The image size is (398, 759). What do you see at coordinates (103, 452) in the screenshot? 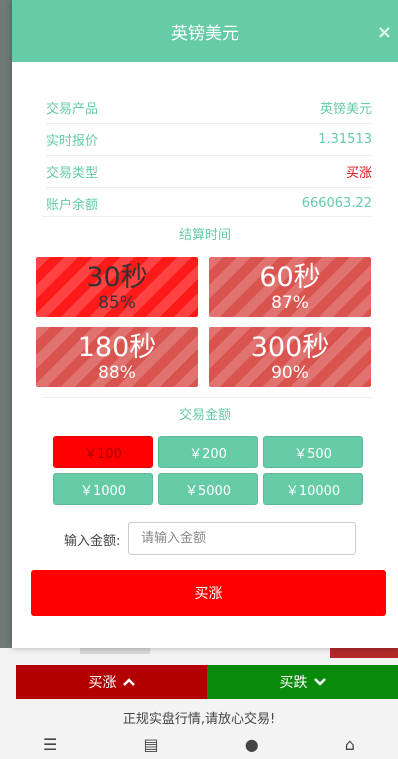
I see `amount-option-100: ￥100` at bounding box center [103, 452].